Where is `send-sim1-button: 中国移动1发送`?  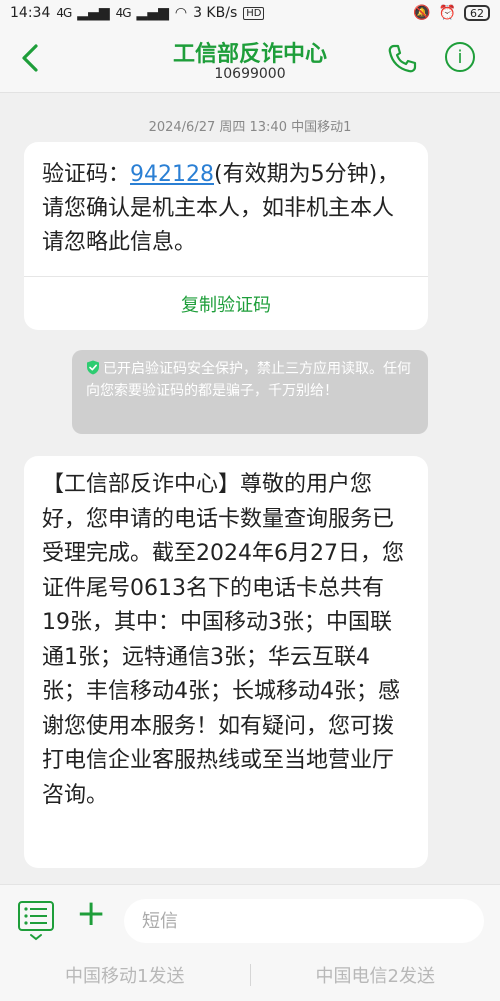 send-sim1-button: 中国移动1发送 is located at coordinates (125, 975).